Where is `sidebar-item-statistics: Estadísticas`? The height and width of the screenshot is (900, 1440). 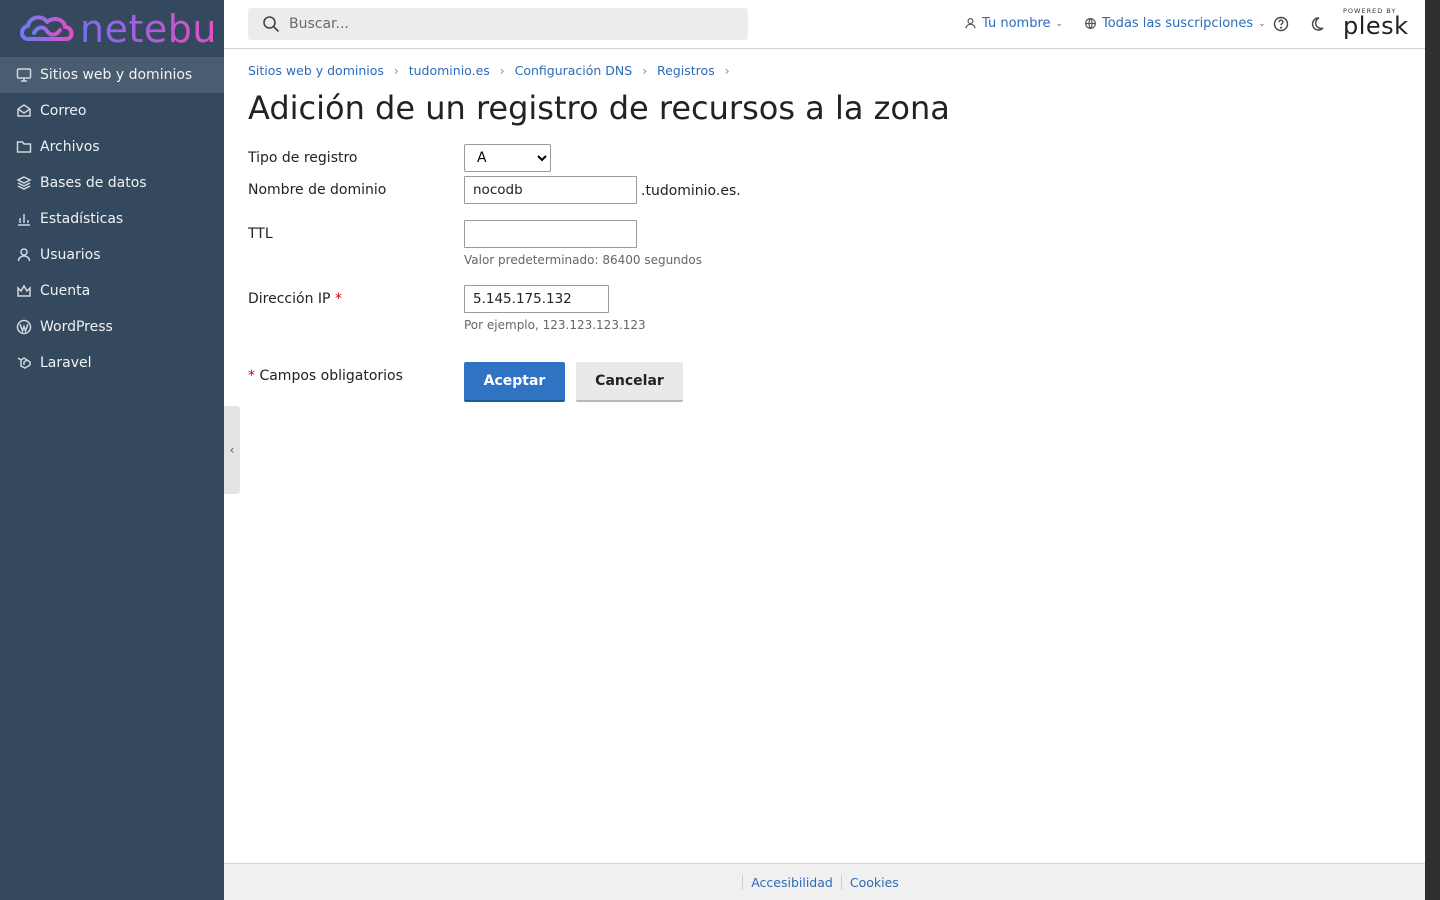
sidebar-item-statistics: Estadísticas is located at coordinates (112, 219).